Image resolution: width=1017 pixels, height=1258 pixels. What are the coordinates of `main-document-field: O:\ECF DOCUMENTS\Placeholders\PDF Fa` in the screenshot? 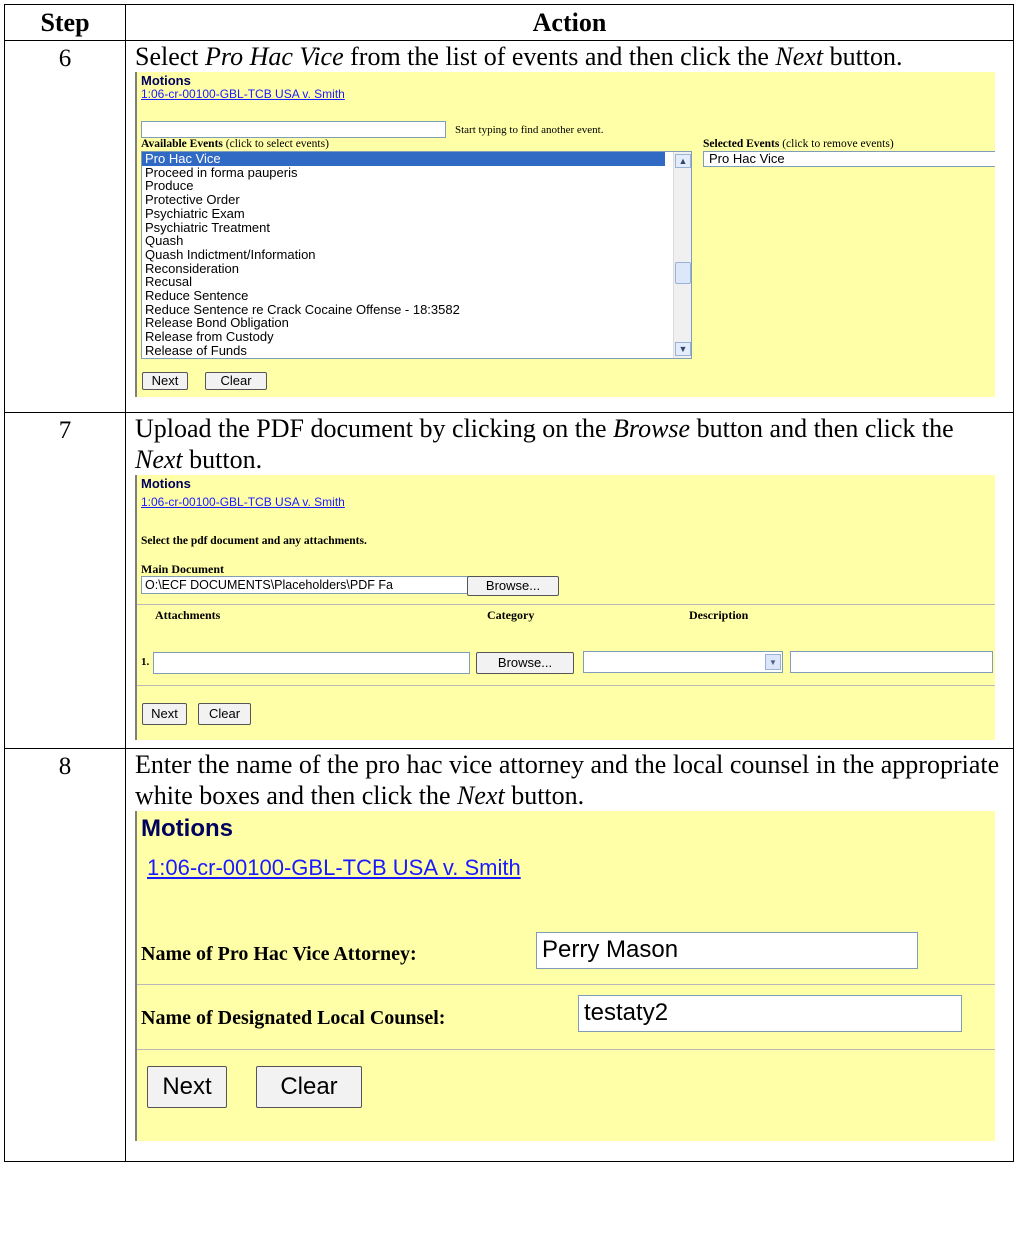 It's located at (307, 585).